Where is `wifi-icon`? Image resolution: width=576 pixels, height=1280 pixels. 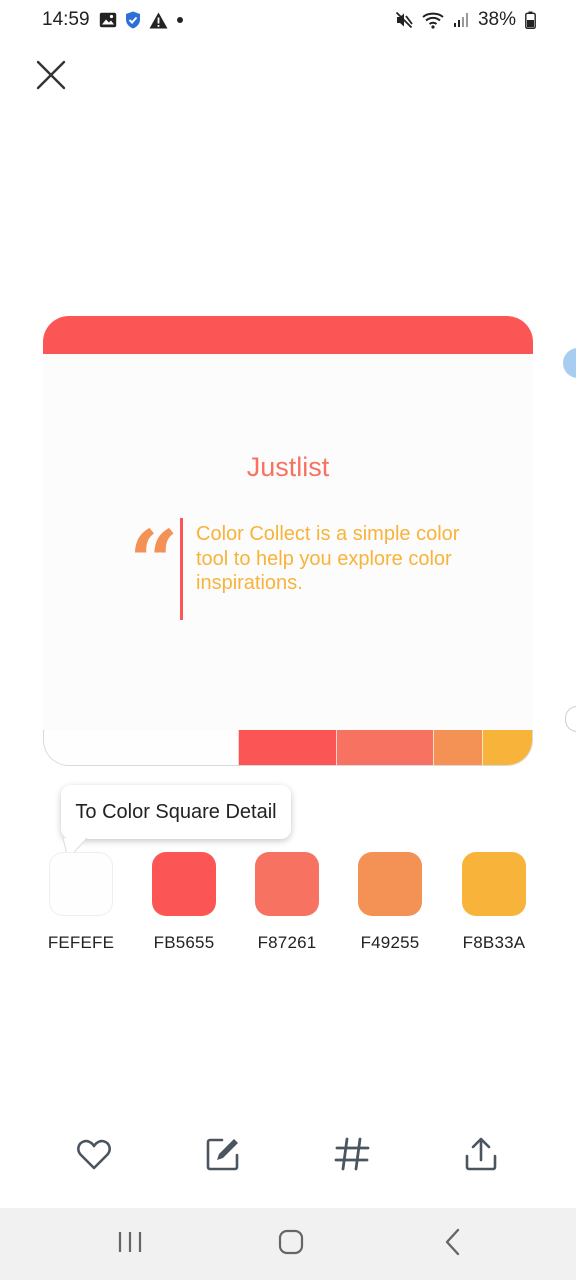
wifi-icon is located at coordinates (433, 20).